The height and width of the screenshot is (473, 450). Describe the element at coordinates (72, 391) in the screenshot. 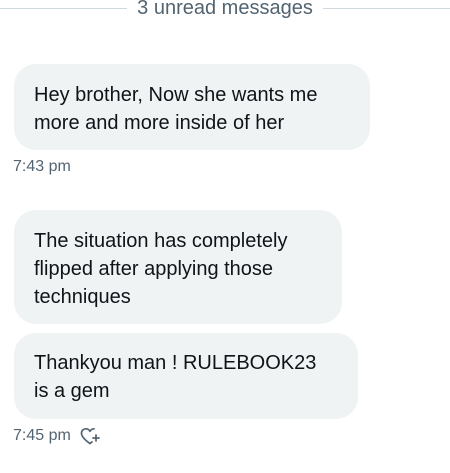

I see `message-text-line: is a gem` at that location.